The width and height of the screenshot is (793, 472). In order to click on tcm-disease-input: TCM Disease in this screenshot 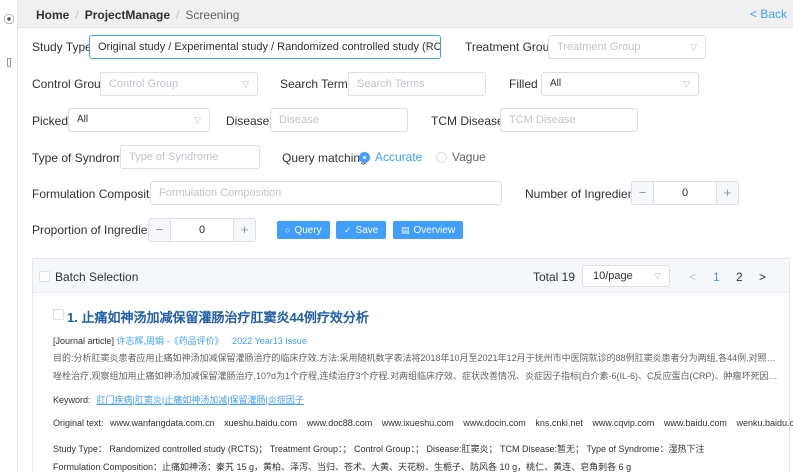, I will do `click(569, 120)`.